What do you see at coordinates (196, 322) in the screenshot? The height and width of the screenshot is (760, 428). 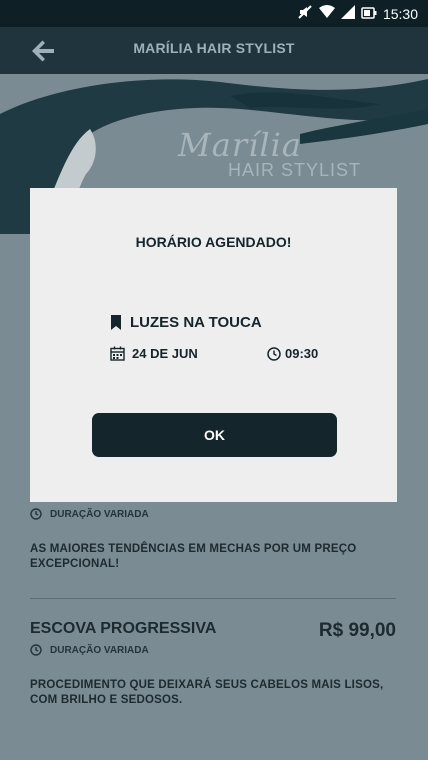 I see `dialog-service-name: LUZES NA TOUCA` at bounding box center [196, 322].